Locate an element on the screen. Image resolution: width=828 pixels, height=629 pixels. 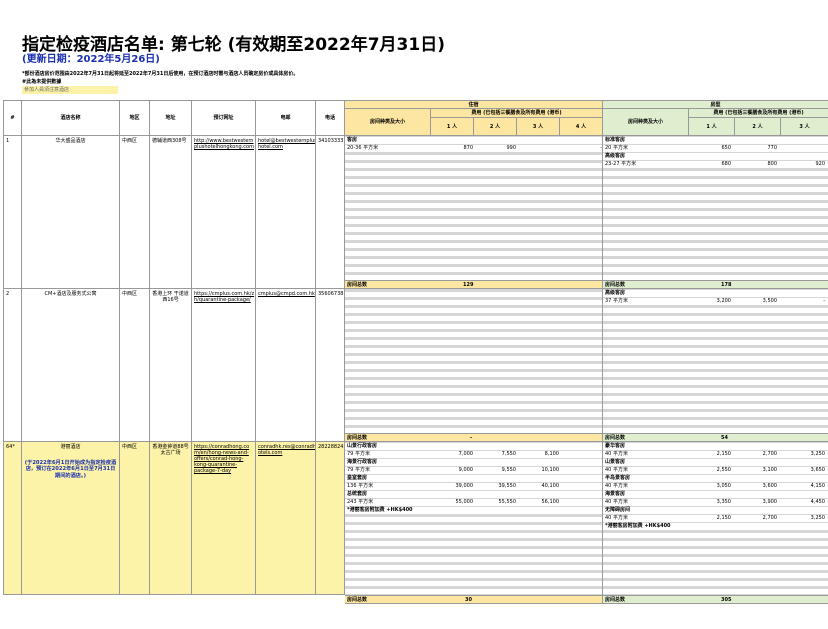
row-1-left-total-label: 房间总数 is located at coordinates (357, 285).